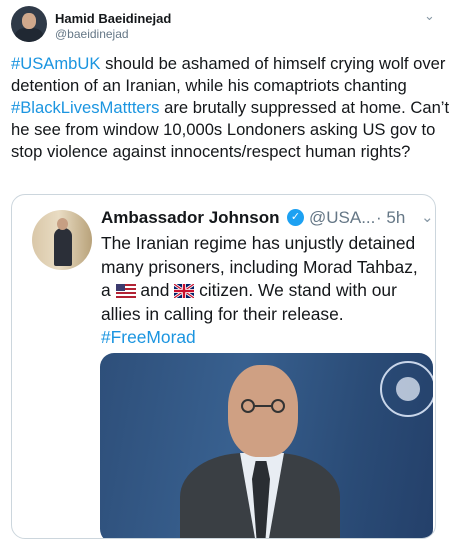 The height and width of the screenshot is (539, 461). I want to click on tweet-author-name: Hamid Baeidinejad, so click(113, 18).